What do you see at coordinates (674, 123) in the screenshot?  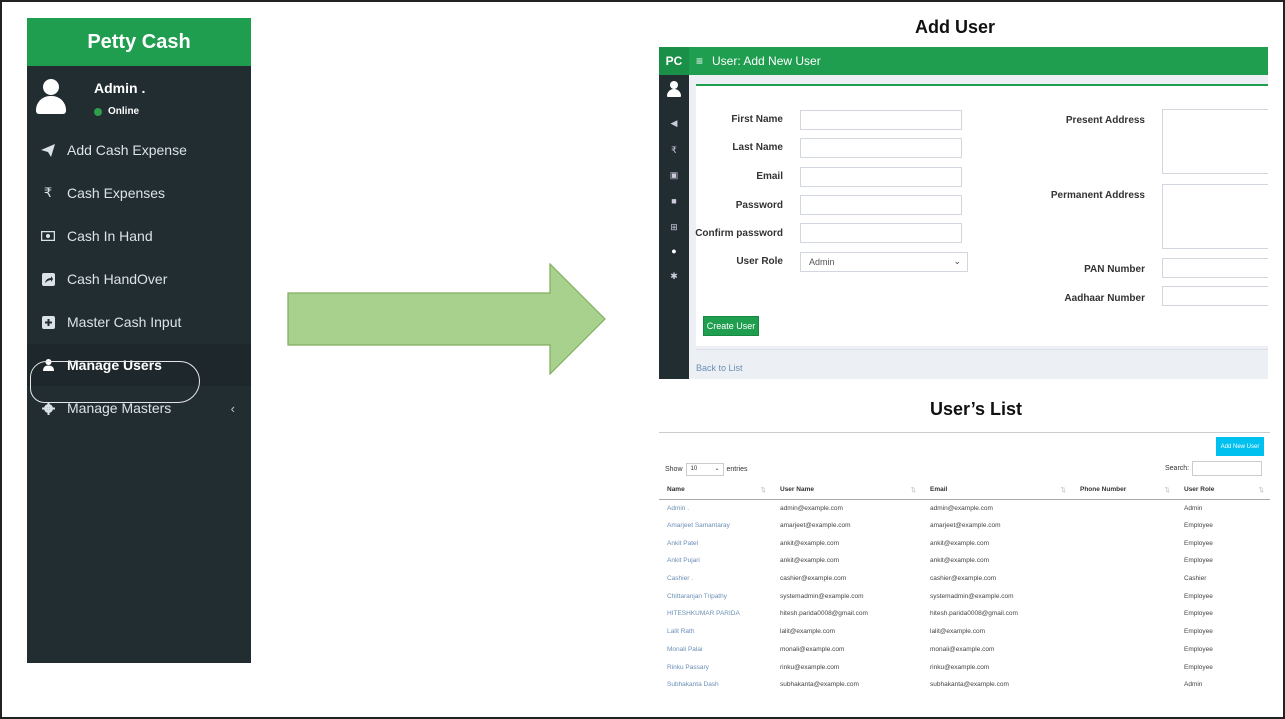 I see `paper-plane-icon: ◀` at bounding box center [674, 123].